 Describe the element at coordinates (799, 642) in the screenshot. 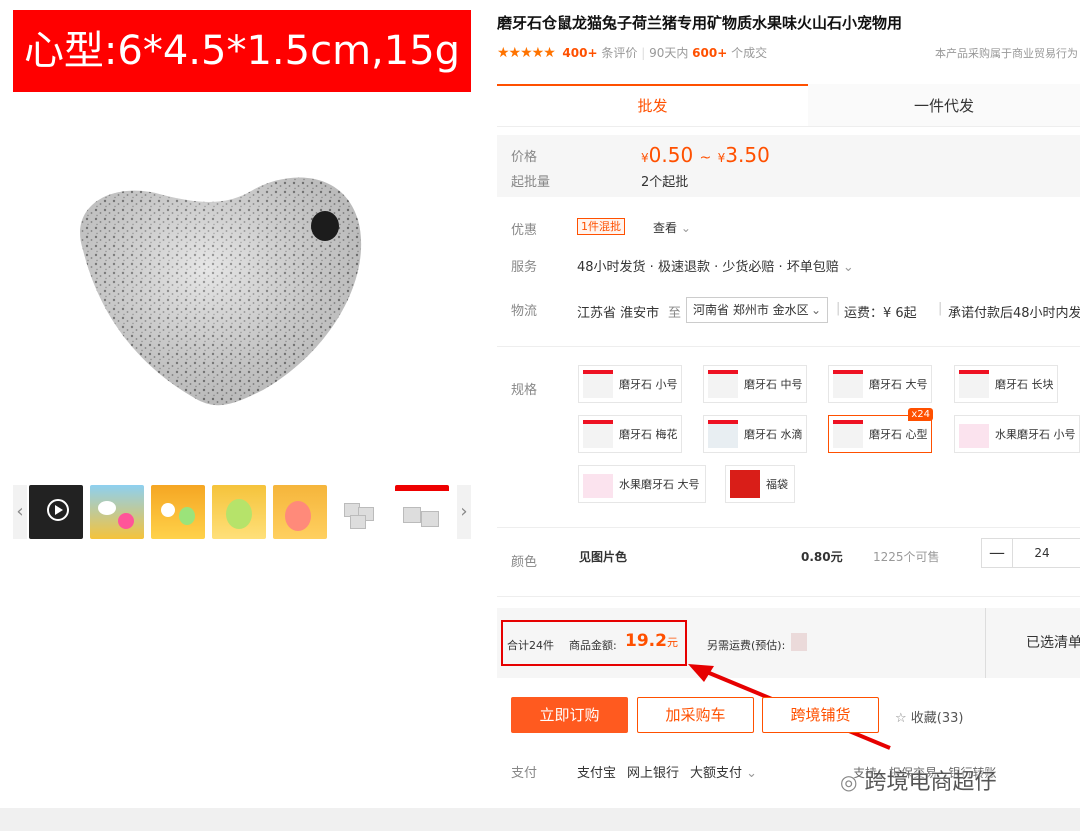

I see `shipping-value` at that location.